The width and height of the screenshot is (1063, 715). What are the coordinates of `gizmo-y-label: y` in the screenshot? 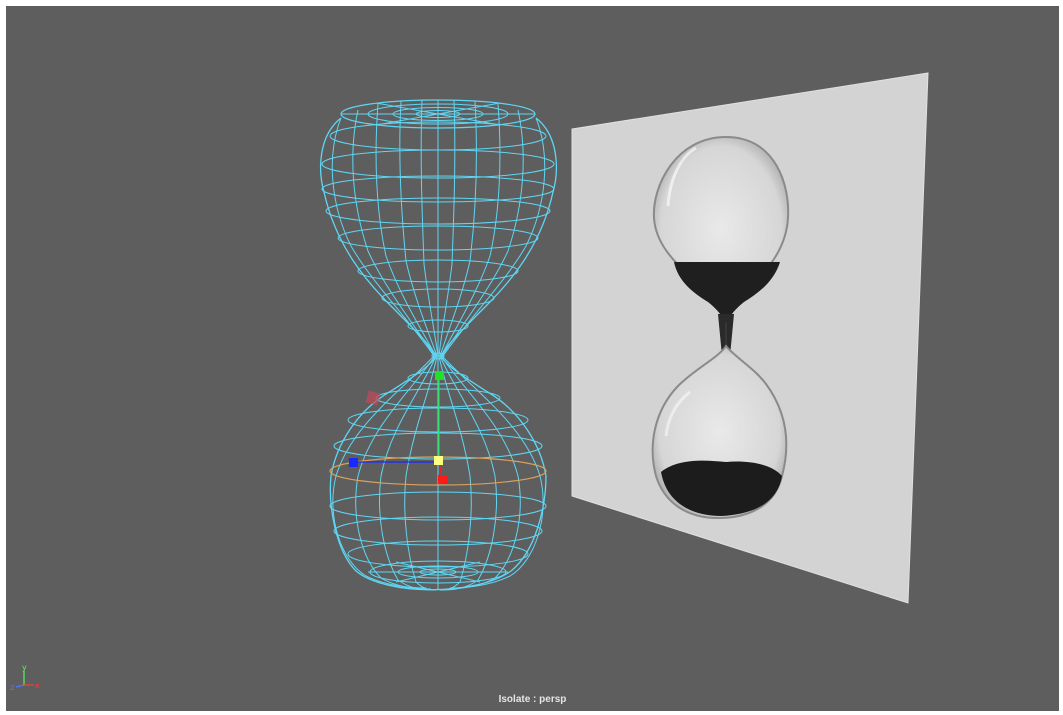 It's located at (24, 667).